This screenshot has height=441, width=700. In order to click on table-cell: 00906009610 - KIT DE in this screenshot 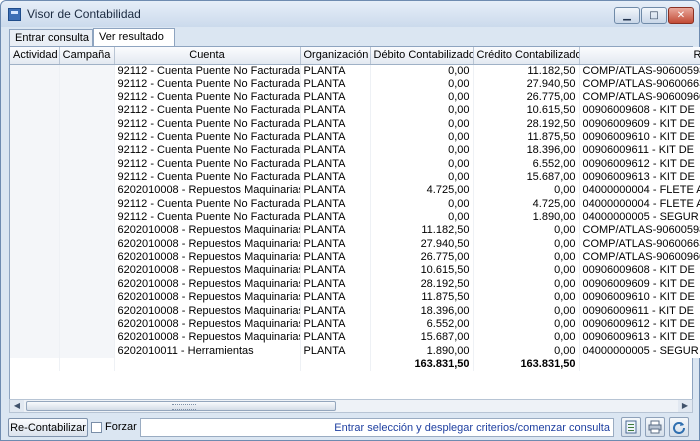, I will do `click(639, 298)`.